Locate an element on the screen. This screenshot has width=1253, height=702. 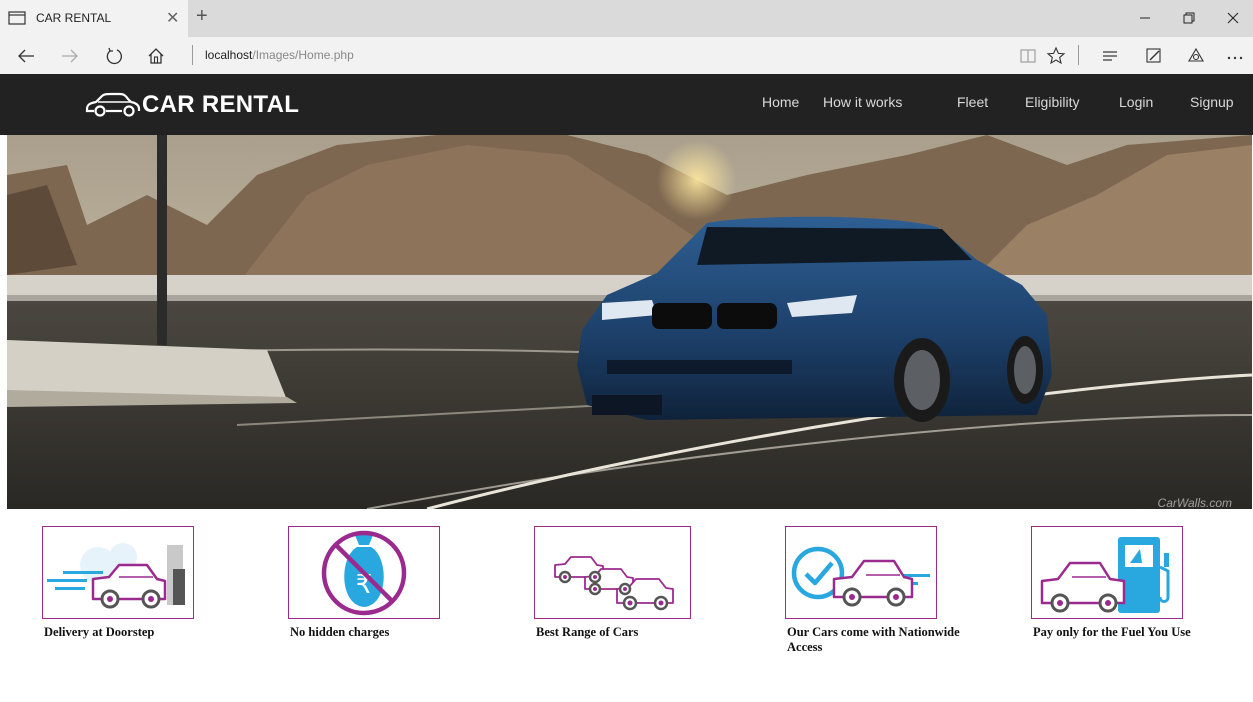
delivery-car-icon is located at coordinates (116, 576).